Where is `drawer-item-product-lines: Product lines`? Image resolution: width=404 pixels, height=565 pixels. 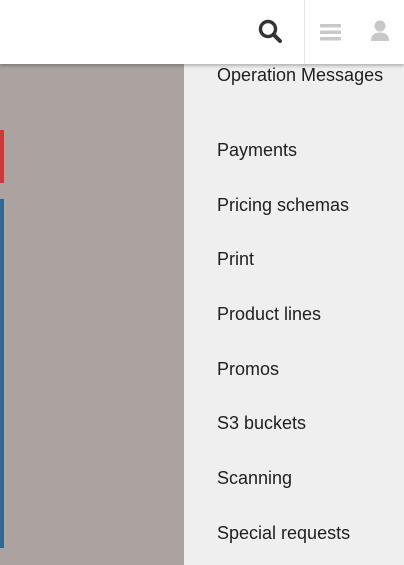
drawer-item-product-lines: Product lines is located at coordinates (307, 314).